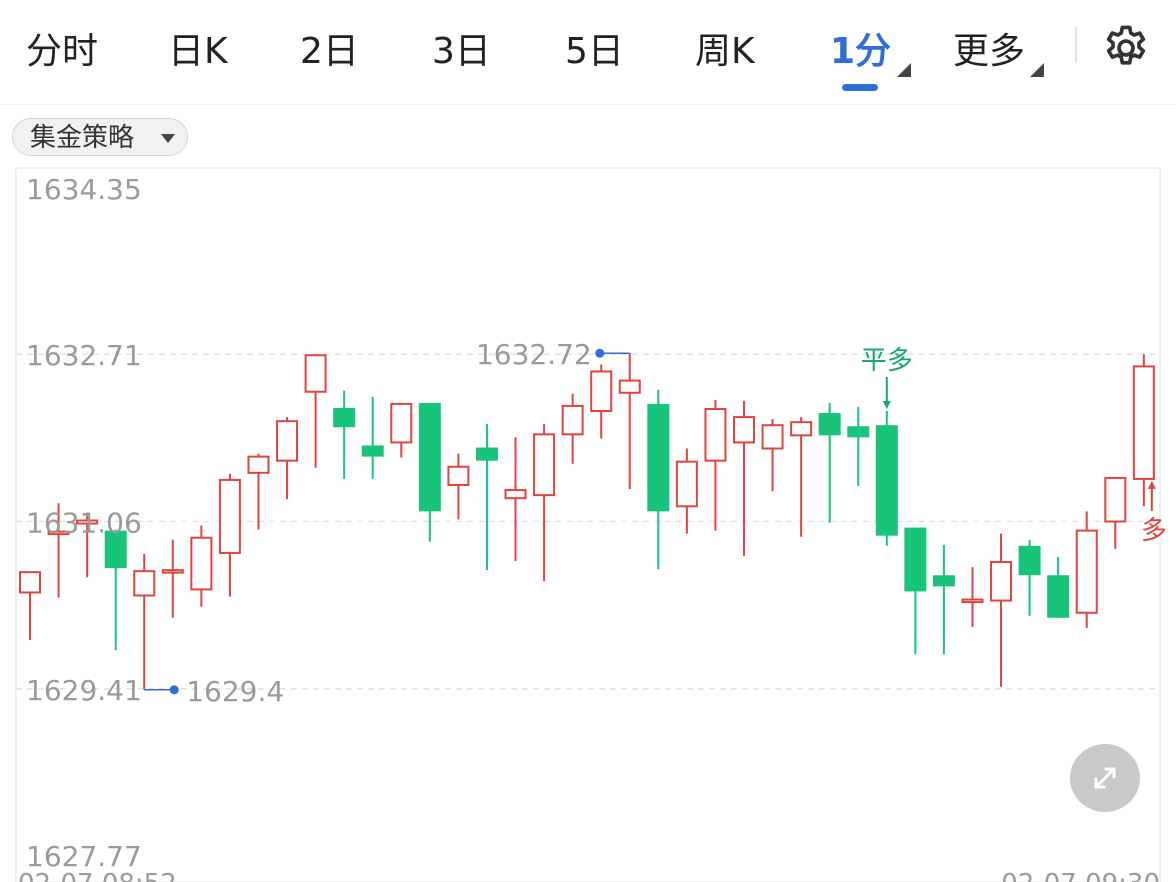  I want to click on expand-button, so click(1105, 778).